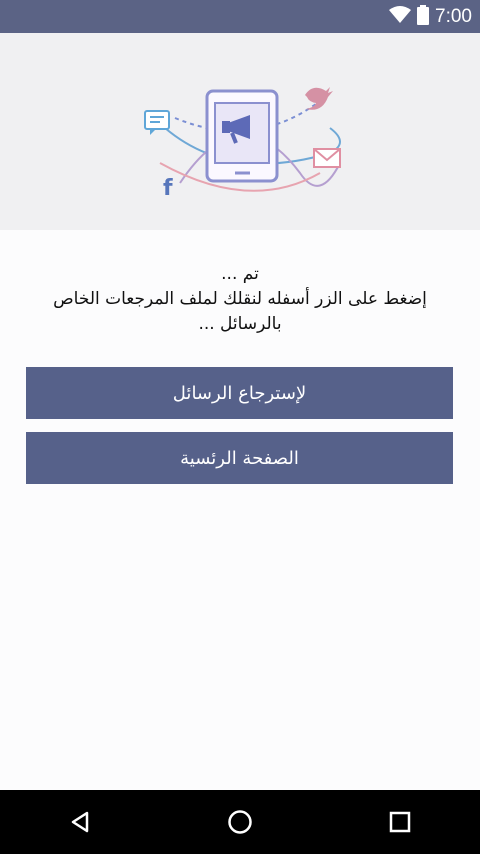 This screenshot has height=854, width=480. I want to click on navigation-bar, so click(240, 822).